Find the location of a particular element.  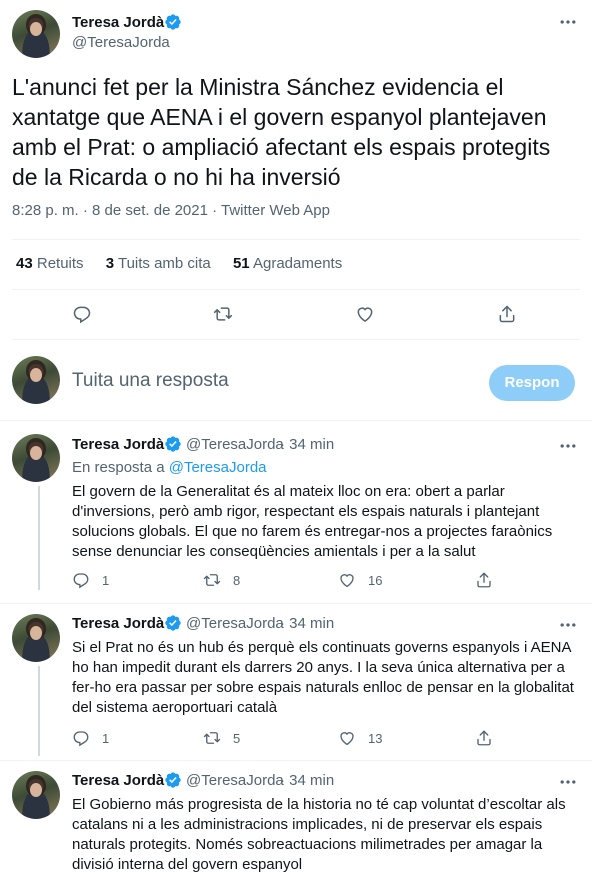

likes-stat: 51 Agradaments is located at coordinates (287, 263).